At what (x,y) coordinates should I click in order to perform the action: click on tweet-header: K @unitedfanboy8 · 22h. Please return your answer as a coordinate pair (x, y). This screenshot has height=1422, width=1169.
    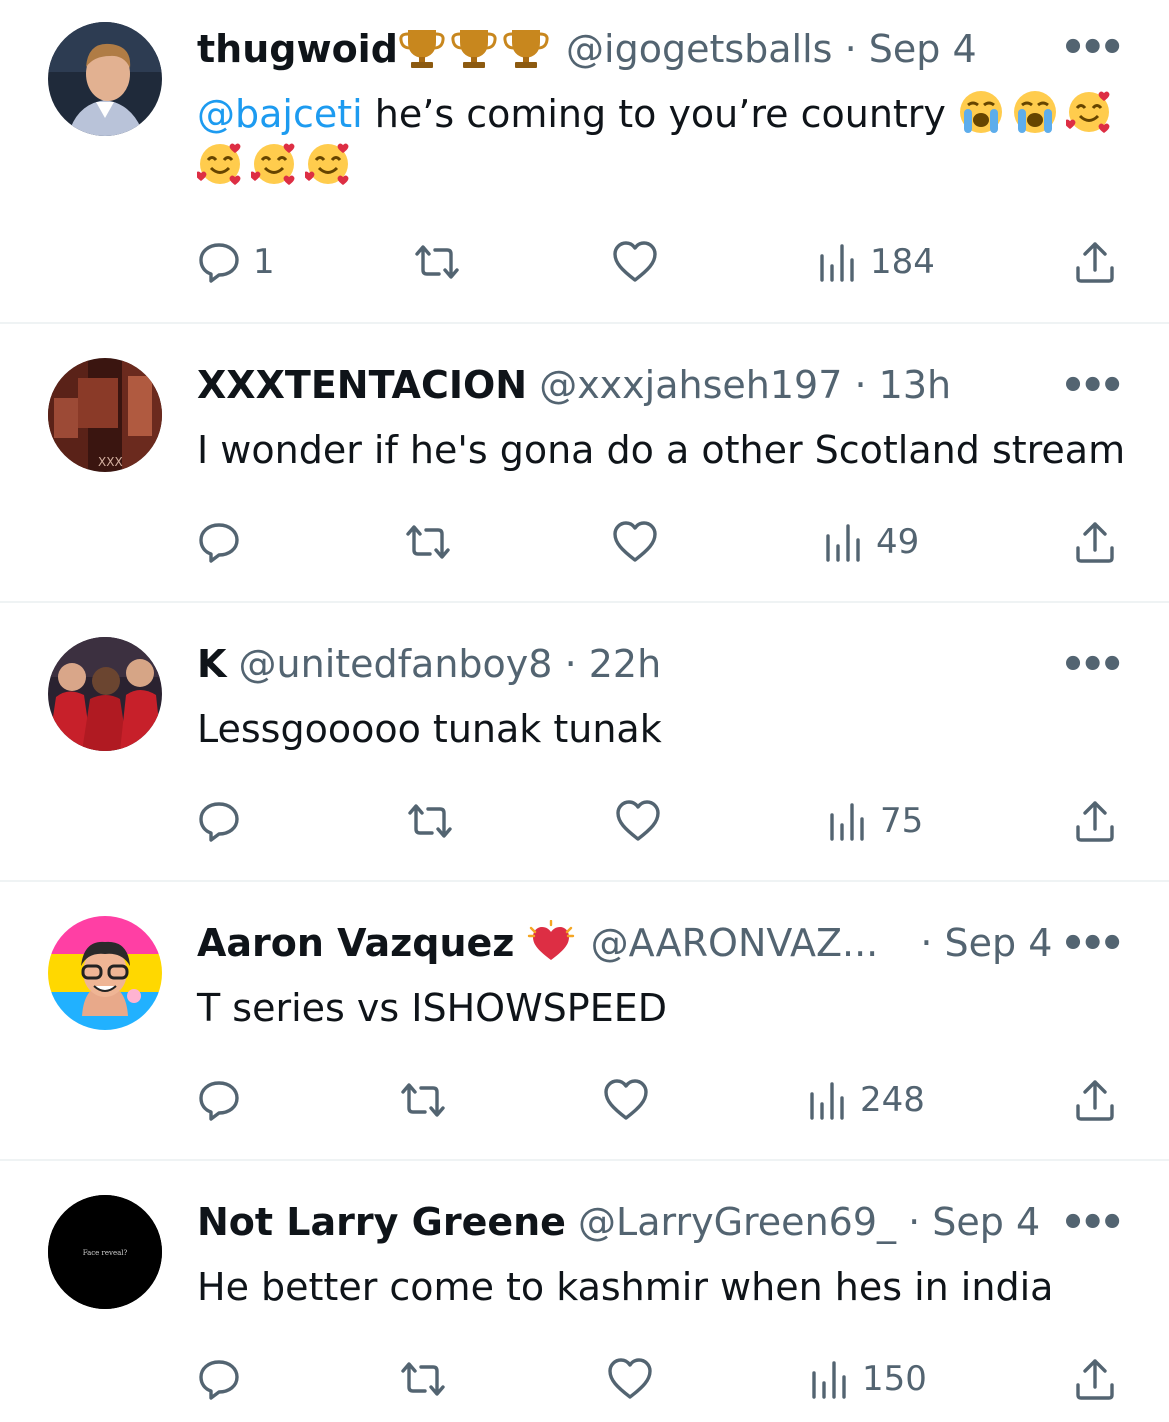
    Looking at the image, I should click on (429, 664).